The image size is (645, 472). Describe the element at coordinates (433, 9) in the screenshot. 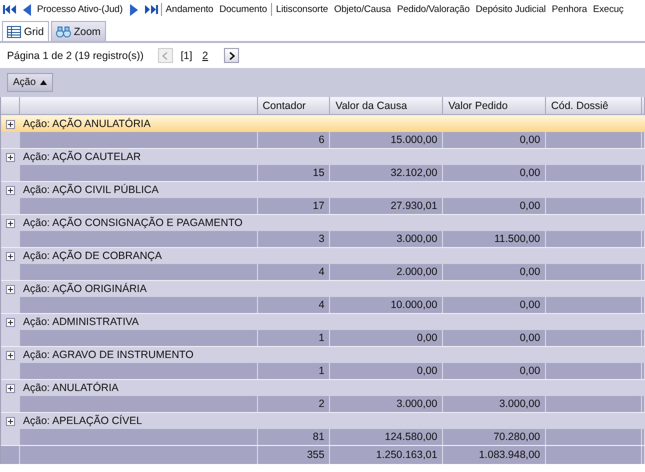

I see `toolbar-link: Pedido/Valoração` at that location.